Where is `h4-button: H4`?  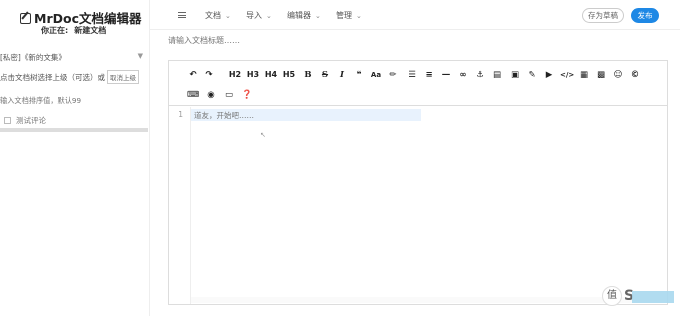
h4-button: H4 is located at coordinates (271, 75).